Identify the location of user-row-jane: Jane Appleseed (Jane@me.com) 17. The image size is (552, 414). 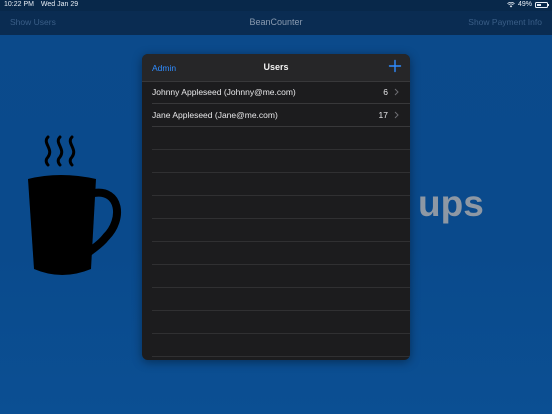
(281, 115).